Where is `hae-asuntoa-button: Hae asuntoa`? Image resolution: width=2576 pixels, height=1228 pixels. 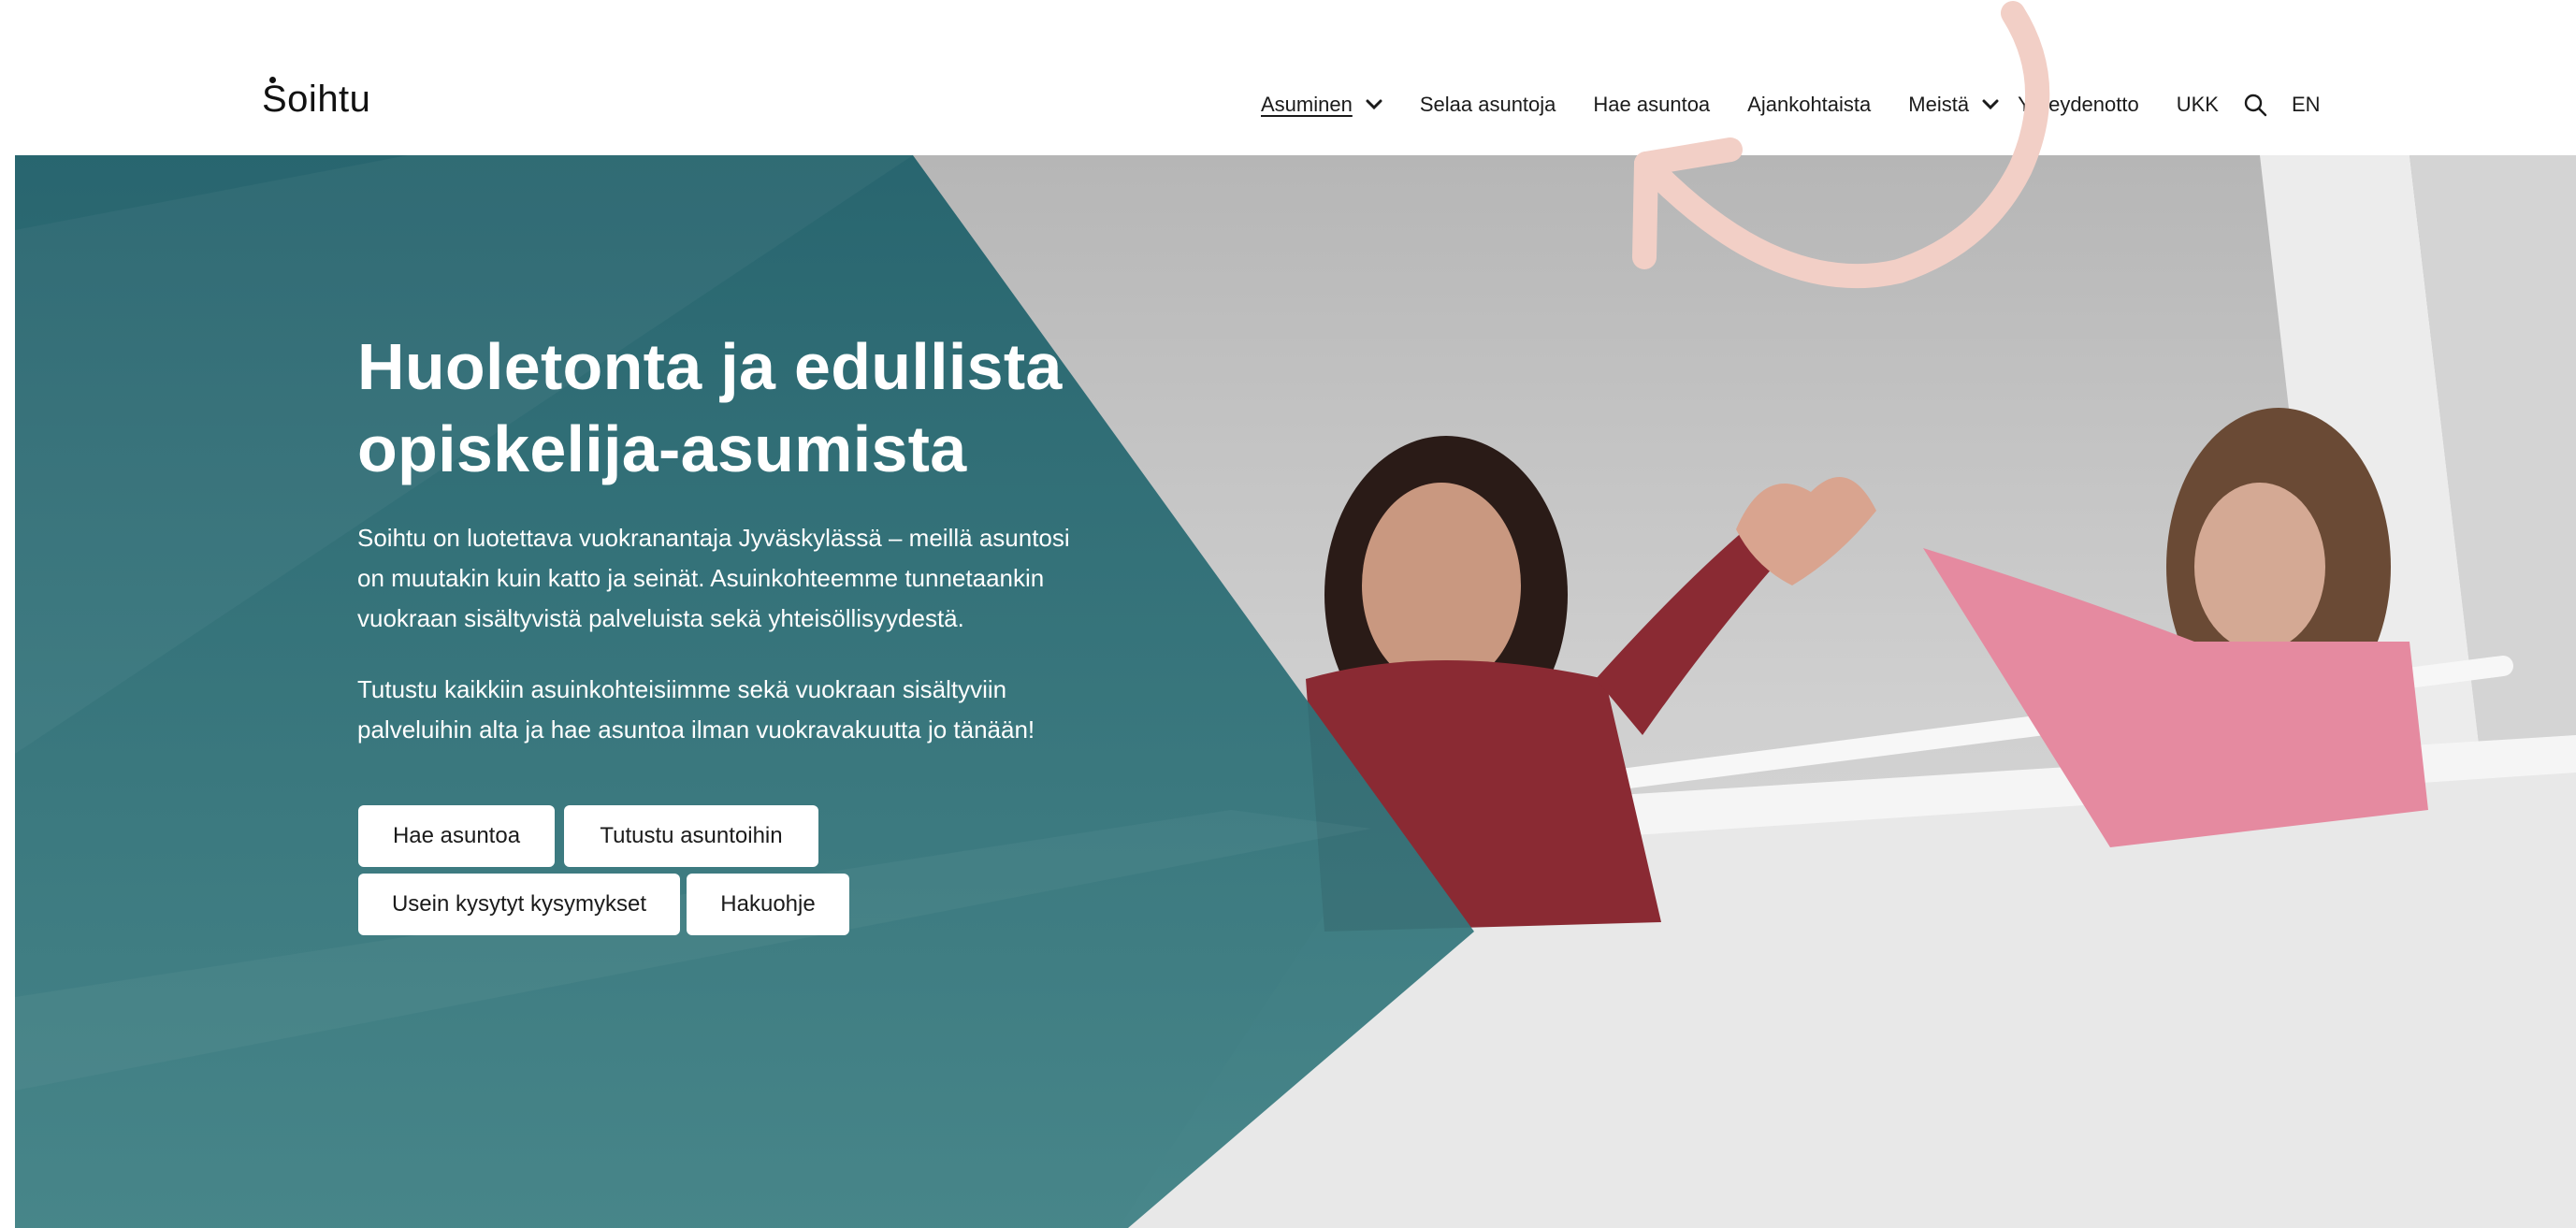
hae-asuntoa-button: Hae asuntoa is located at coordinates (456, 836).